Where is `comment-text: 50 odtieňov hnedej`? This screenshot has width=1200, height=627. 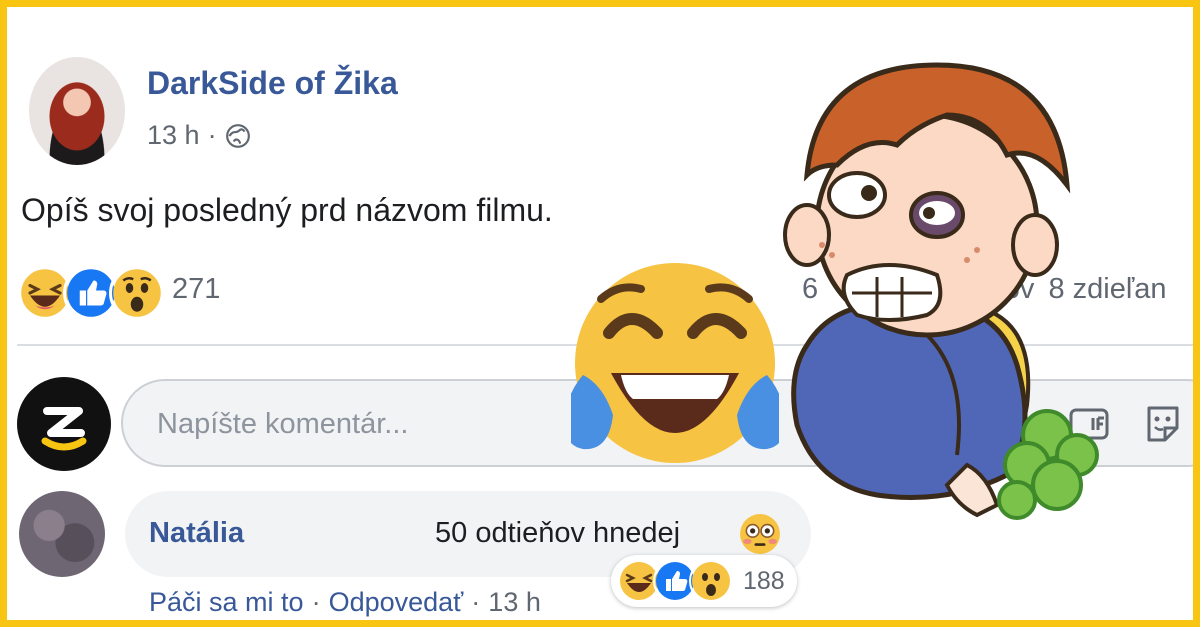
comment-text: 50 odtieňov hnedej is located at coordinates (558, 533).